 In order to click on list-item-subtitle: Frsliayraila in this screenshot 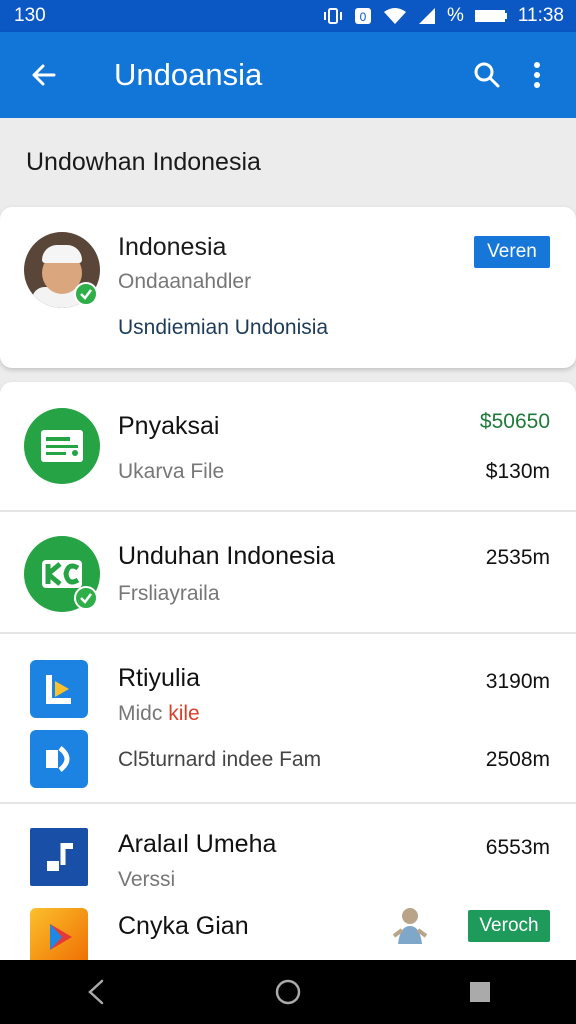, I will do `click(169, 593)`.